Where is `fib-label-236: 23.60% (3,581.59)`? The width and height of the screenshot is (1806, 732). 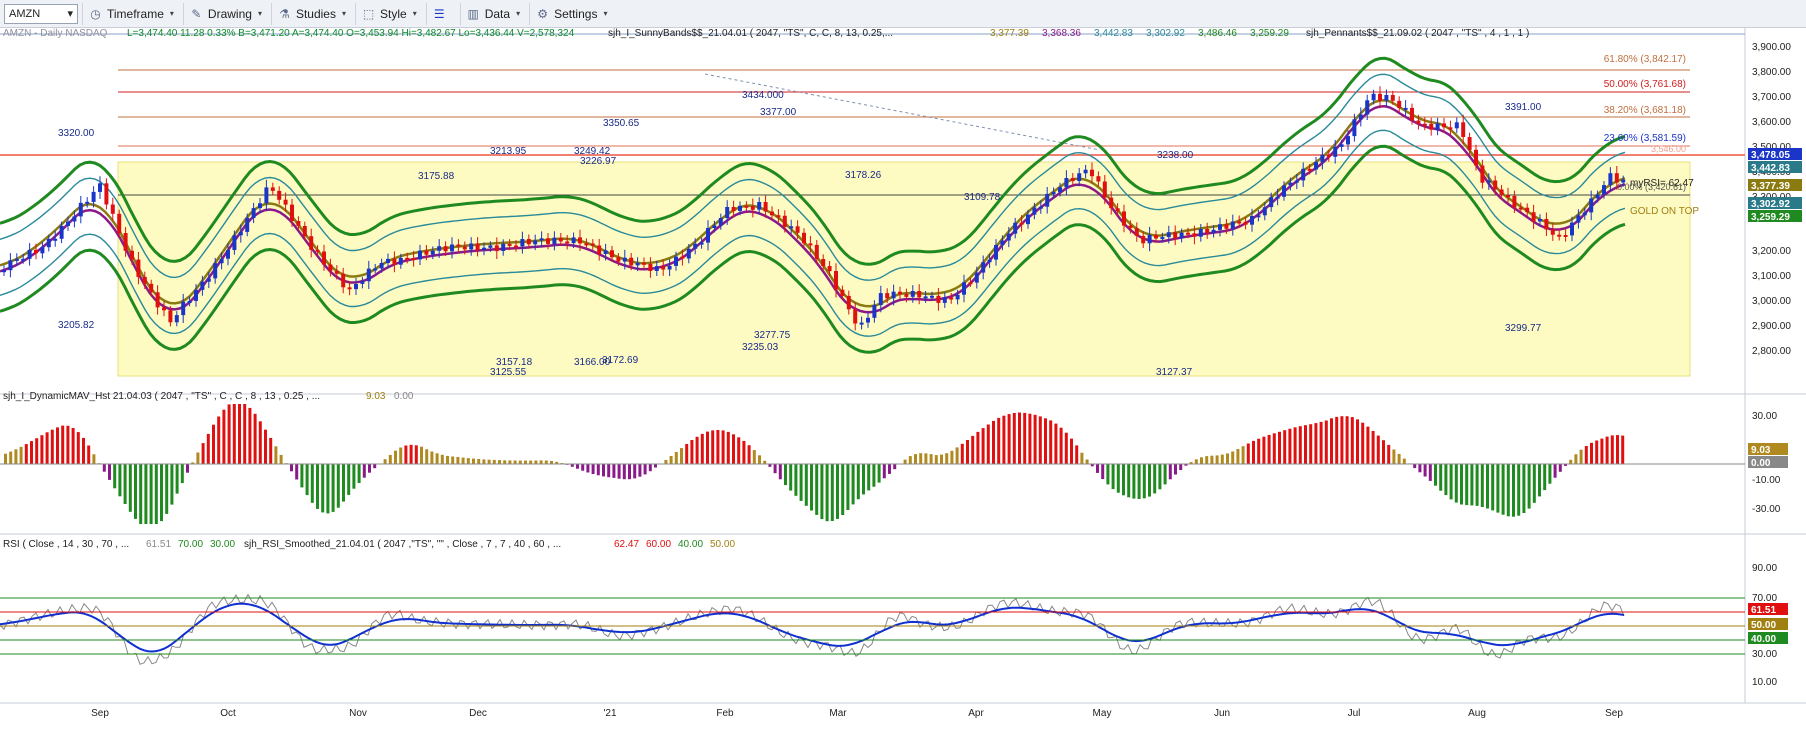
fib-label-236: 23.60% (3,581.59) is located at coordinates (1645, 138).